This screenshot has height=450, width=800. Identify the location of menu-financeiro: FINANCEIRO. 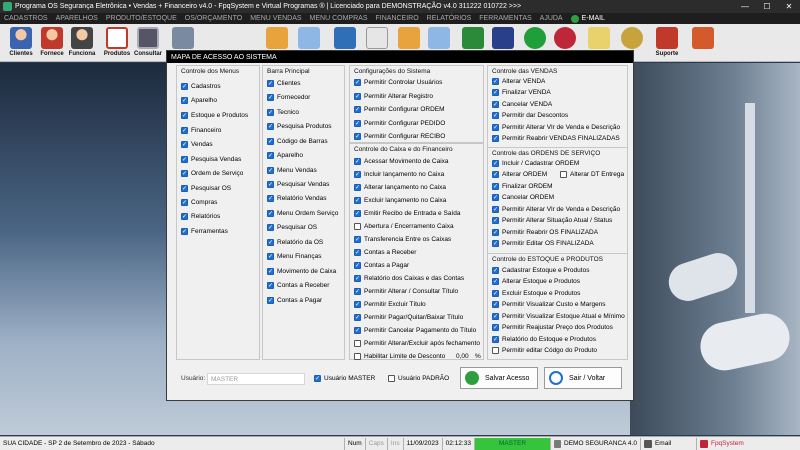
(397, 18).